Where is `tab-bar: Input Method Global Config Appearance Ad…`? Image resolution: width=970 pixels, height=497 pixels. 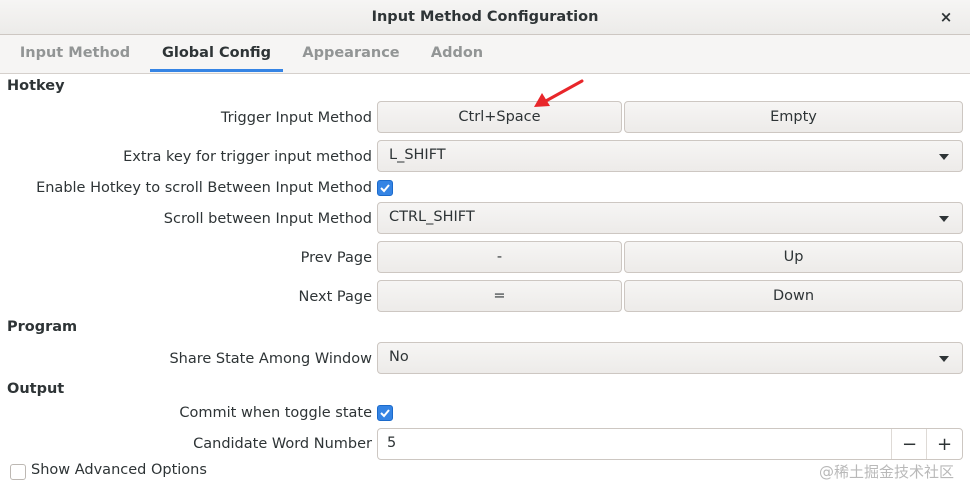 tab-bar: Input Method Global Config Appearance Ad… is located at coordinates (485, 54).